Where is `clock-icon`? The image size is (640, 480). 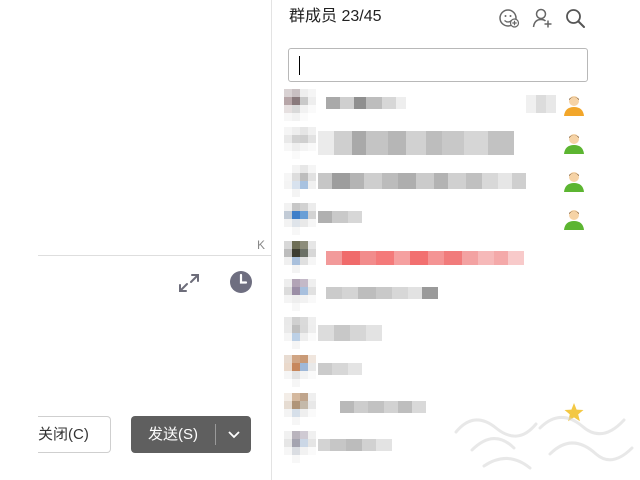 clock-icon is located at coordinates (241, 282).